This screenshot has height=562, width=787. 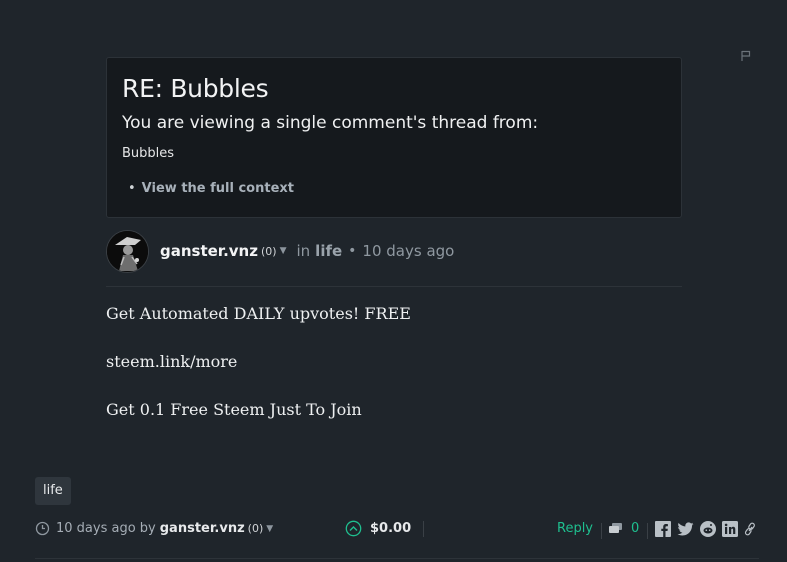 What do you see at coordinates (172, 361) in the screenshot?
I see `body-paragraph: steem.link/more` at bounding box center [172, 361].